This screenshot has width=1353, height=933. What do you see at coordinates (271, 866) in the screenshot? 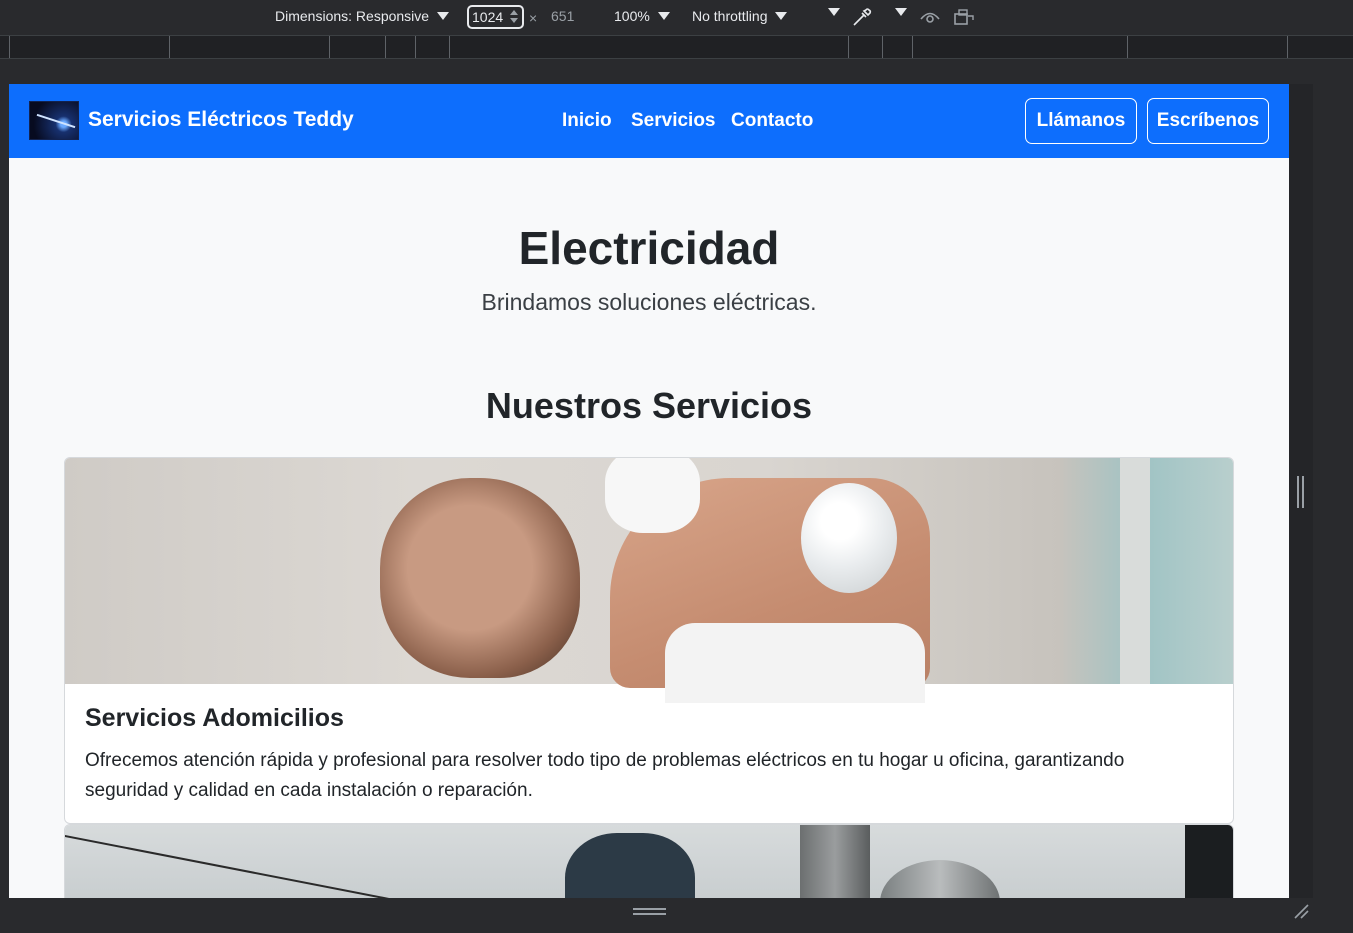
I see `cable-shape` at bounding box center [271, 866].